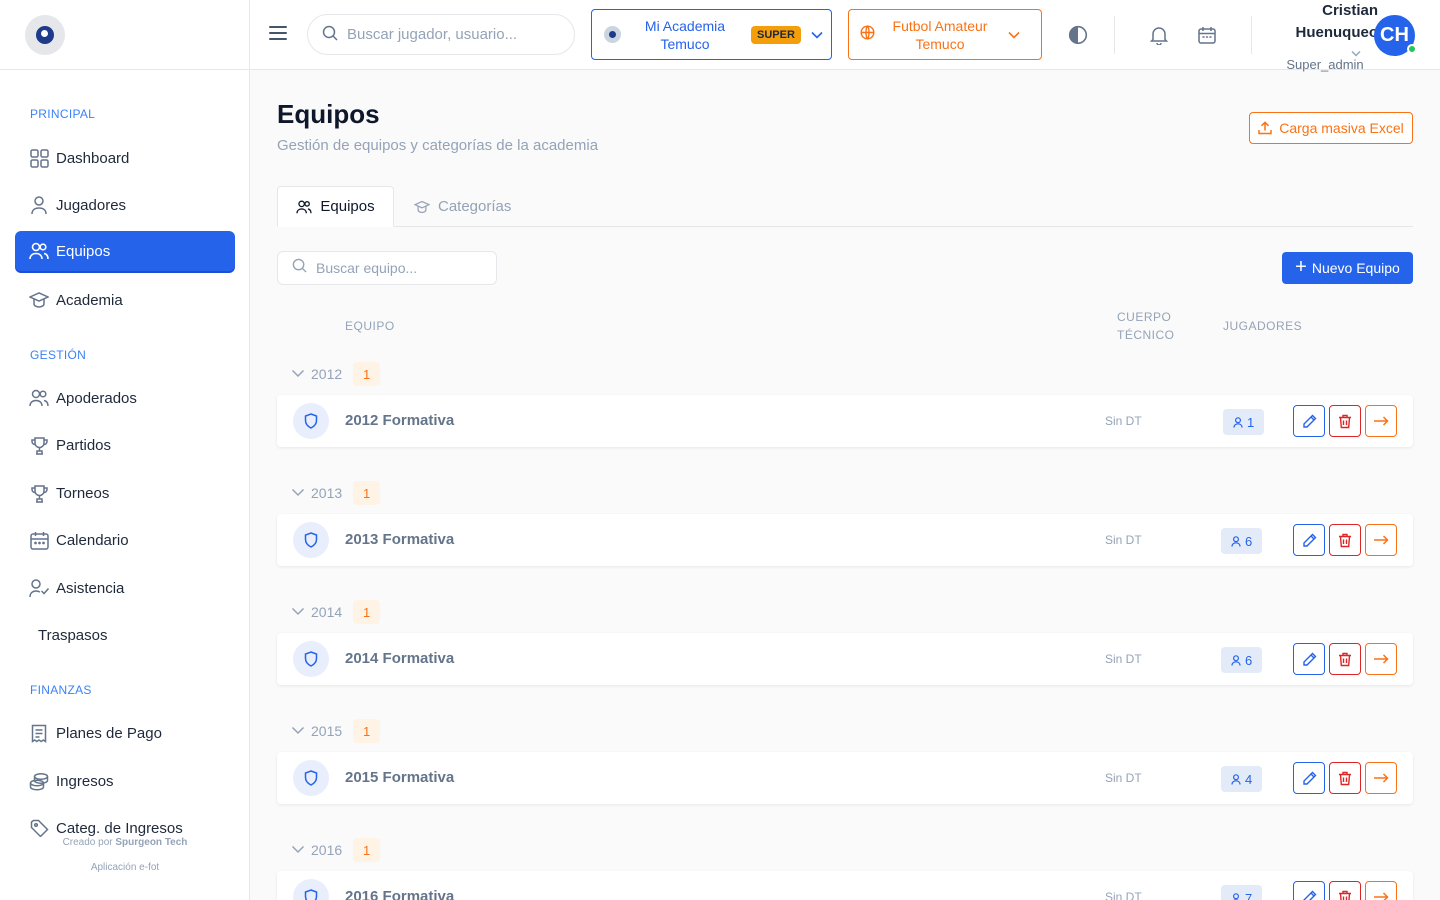 The height and width of the screenshot is (900, 1440). What do you see at coordinates (39, 493) in the screenshot?
I see `trophy-icon` at bounding box center [39, 493].